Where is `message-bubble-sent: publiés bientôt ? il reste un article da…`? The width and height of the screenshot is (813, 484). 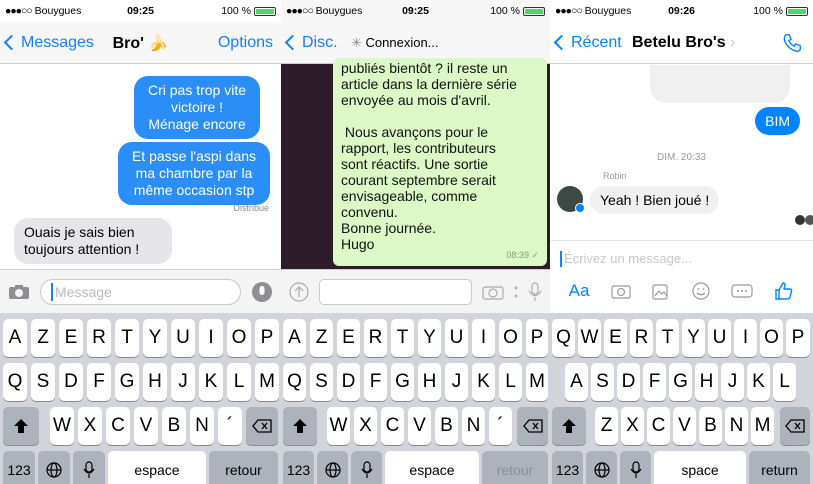
message-bubble-sent: publiés bientôt ? il reste un article da… is located at coordinates (440, 162).